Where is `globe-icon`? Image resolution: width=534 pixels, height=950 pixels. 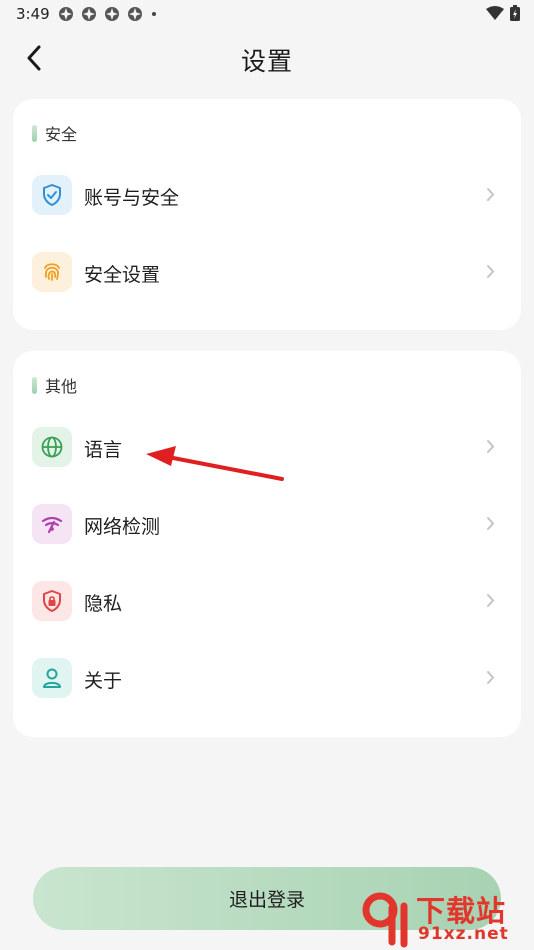
globe-icon is located at coordinates (52, 447).